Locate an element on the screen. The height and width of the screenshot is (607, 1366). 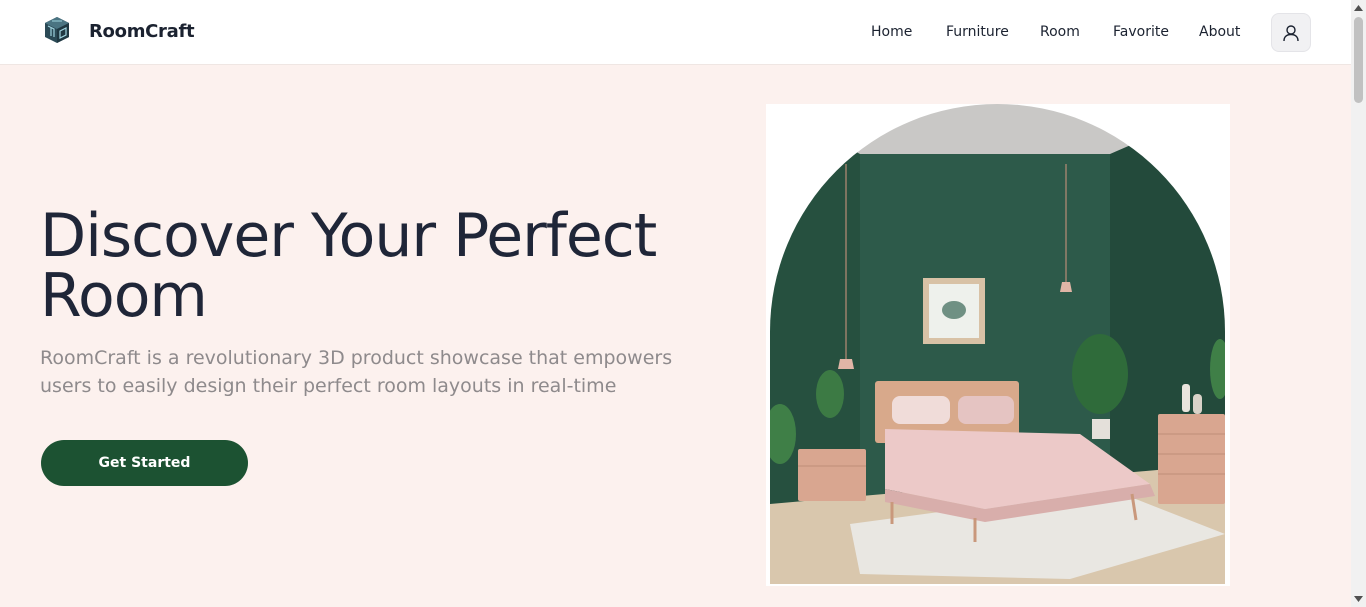
hero-title: Discover Your Perfect Room is located at coordinates (348, 266).